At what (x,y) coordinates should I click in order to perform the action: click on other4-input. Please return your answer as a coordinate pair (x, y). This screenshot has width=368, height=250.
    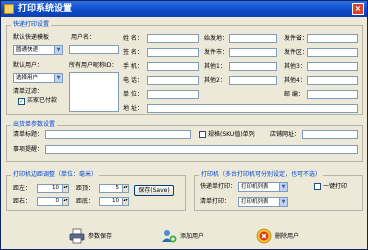
    Looking at the image, I should click on (332, 80).